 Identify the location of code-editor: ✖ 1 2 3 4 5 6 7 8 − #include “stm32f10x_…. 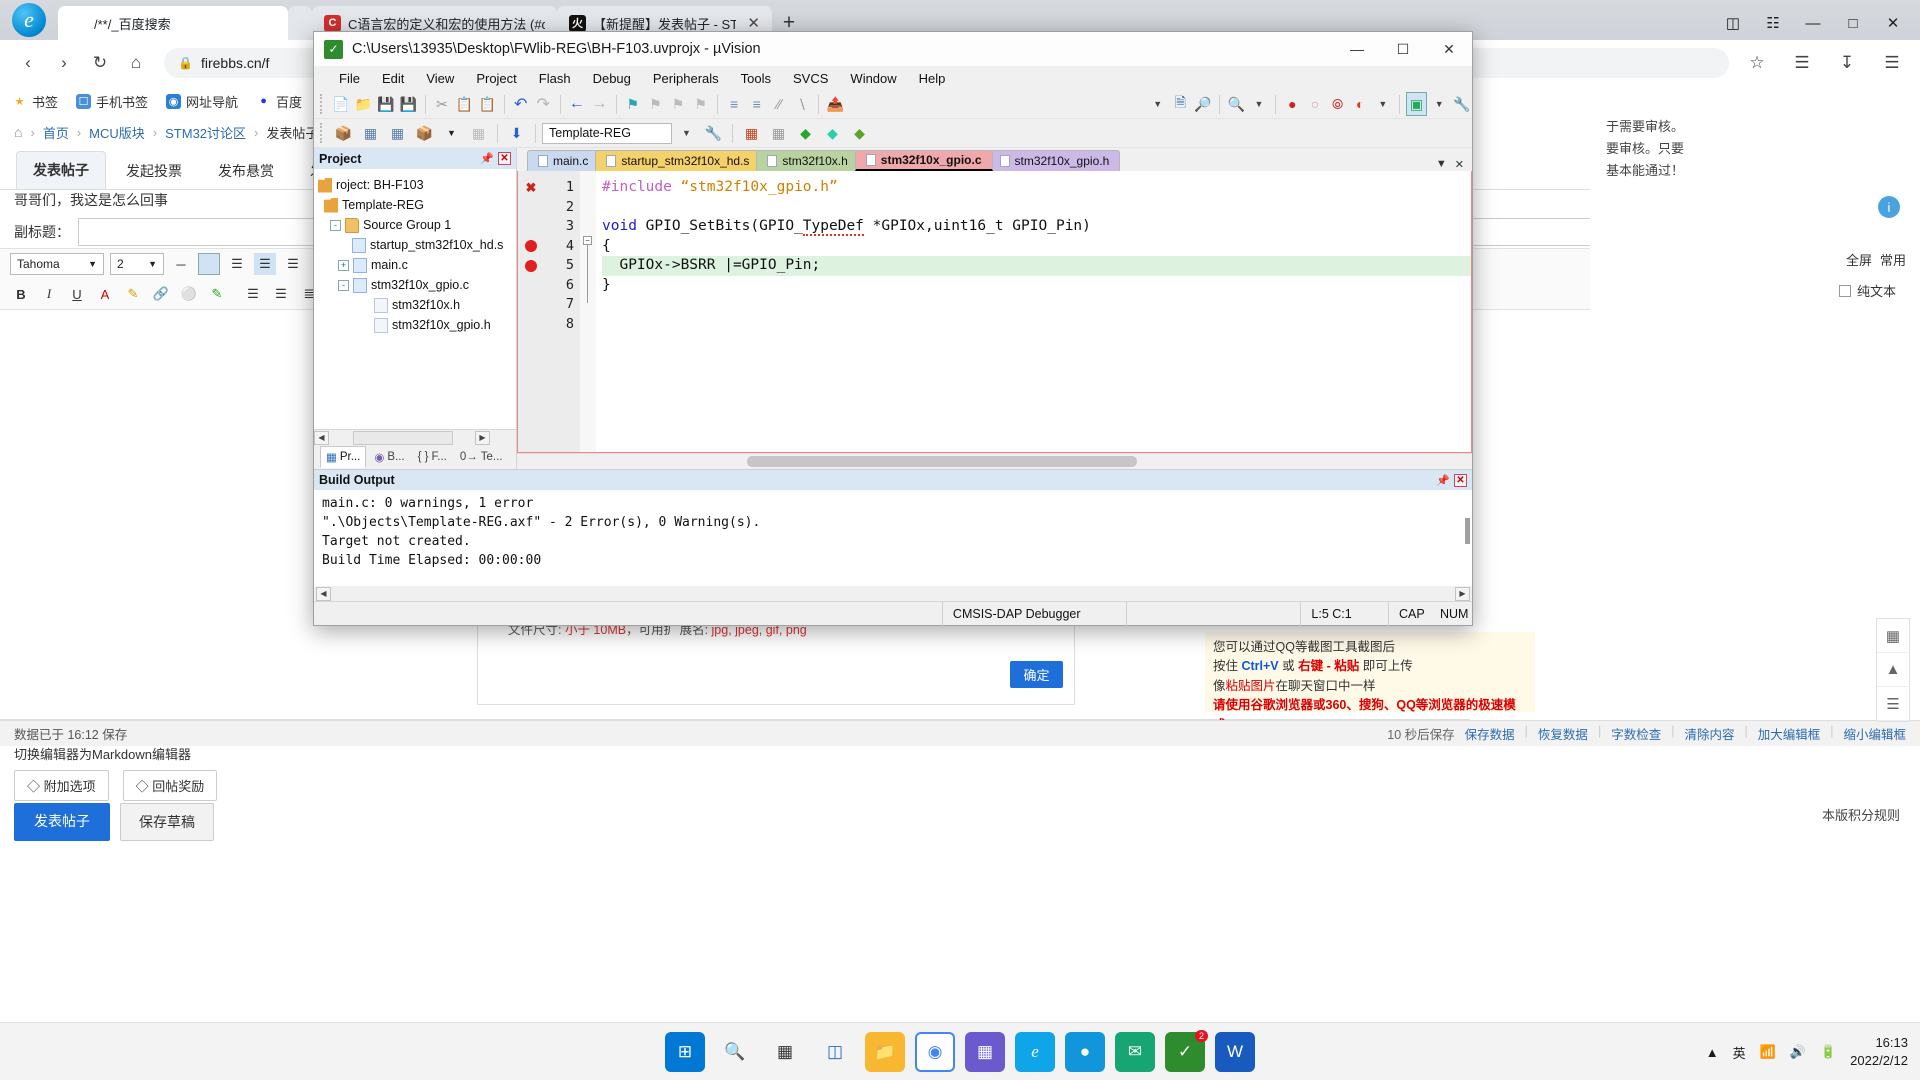
(994, 312).